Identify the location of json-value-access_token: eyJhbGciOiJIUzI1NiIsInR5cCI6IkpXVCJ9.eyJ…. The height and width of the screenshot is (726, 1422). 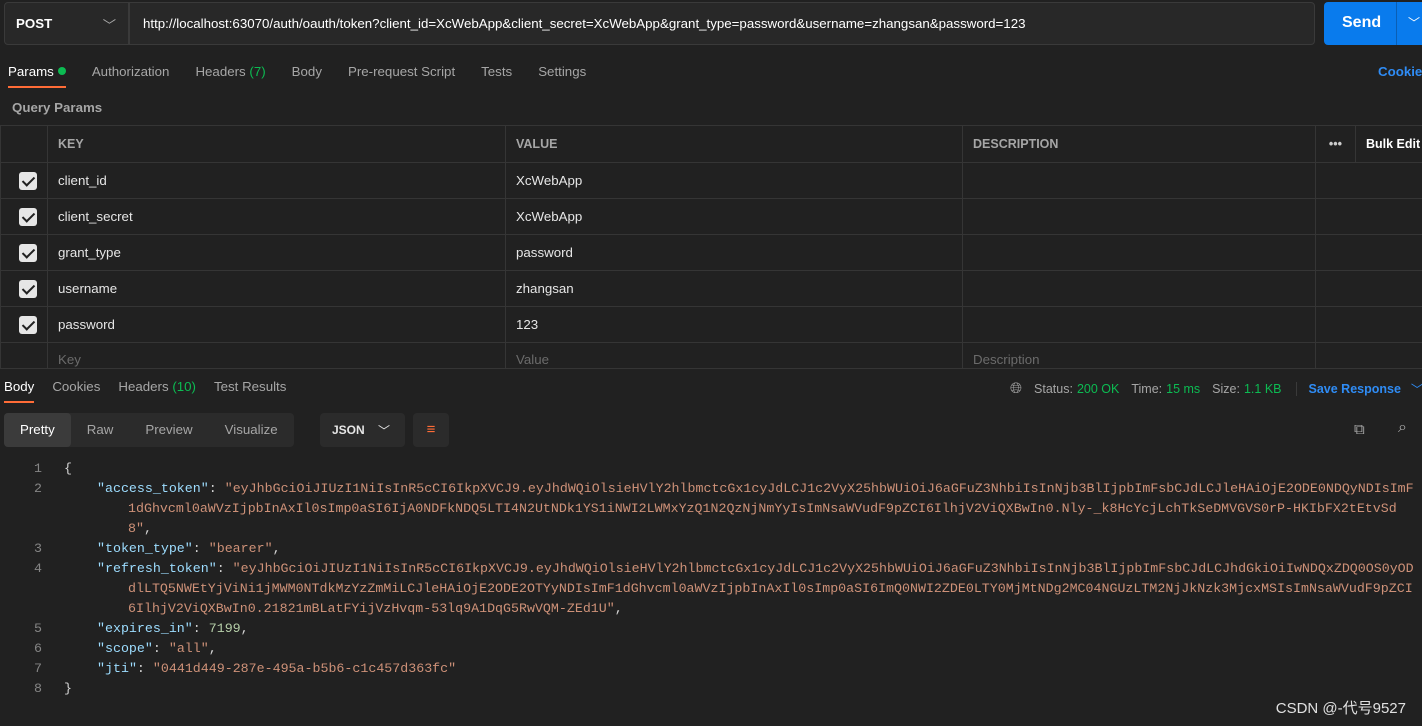
(771, 508).